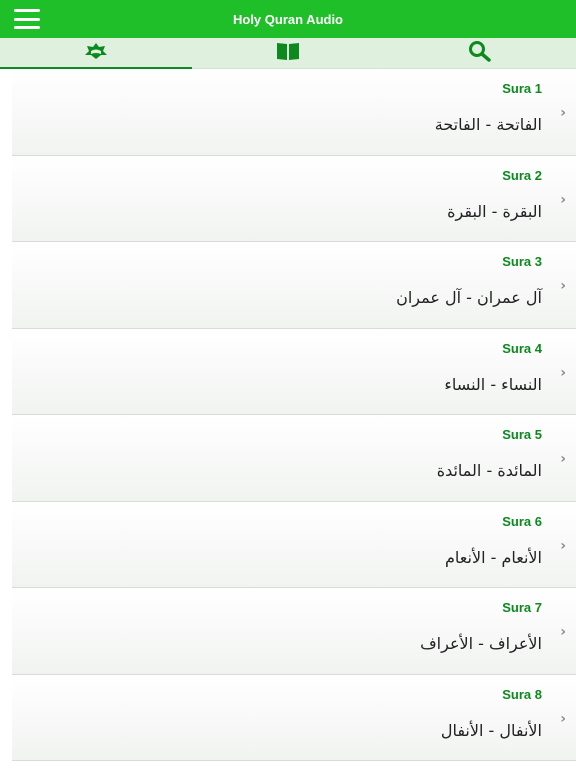 This screenshot has width=576, height=768. I want to click on sura-name: المائدة - المائدة, so click(489, 470).